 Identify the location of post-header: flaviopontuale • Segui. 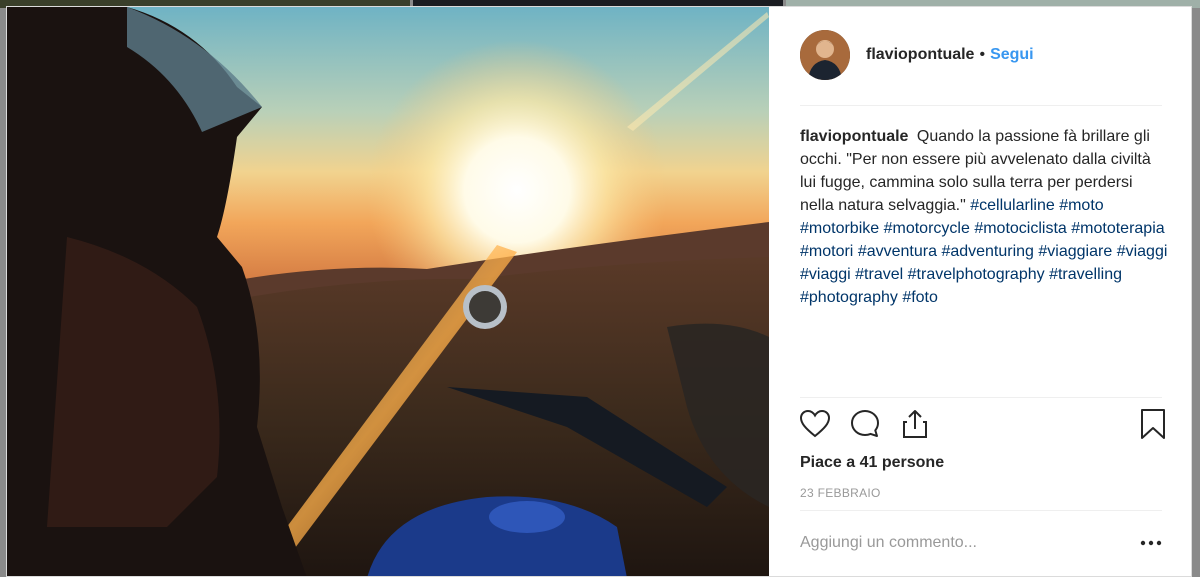
(981, 55).